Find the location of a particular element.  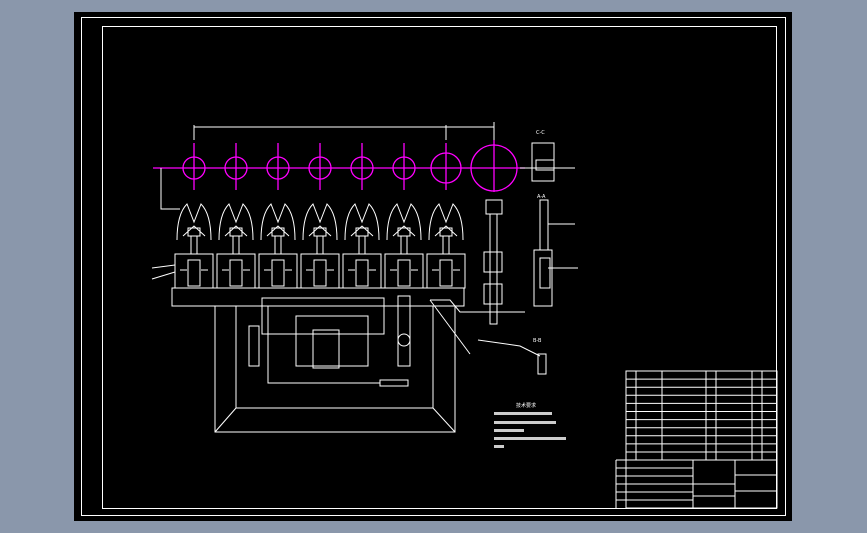

station-circles is located at coordinates (322, 166).